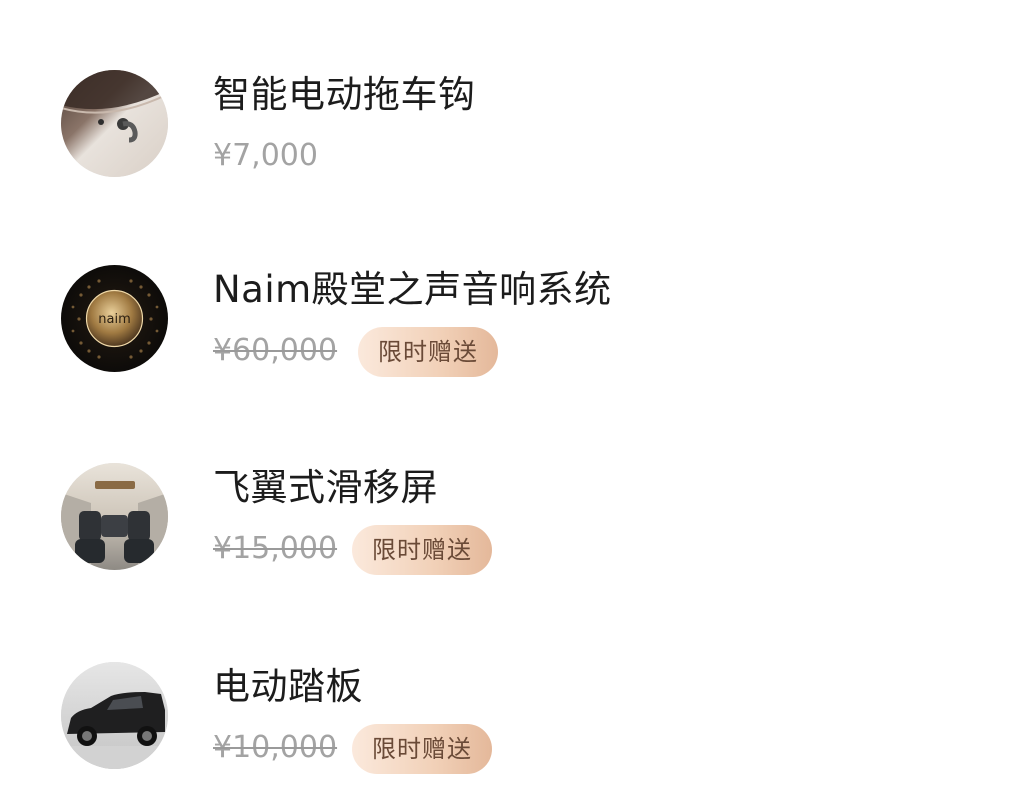 The width and height of the screenshot is (1024, 792). I want to click on naim-logo-text: naim, so click(114, 319).